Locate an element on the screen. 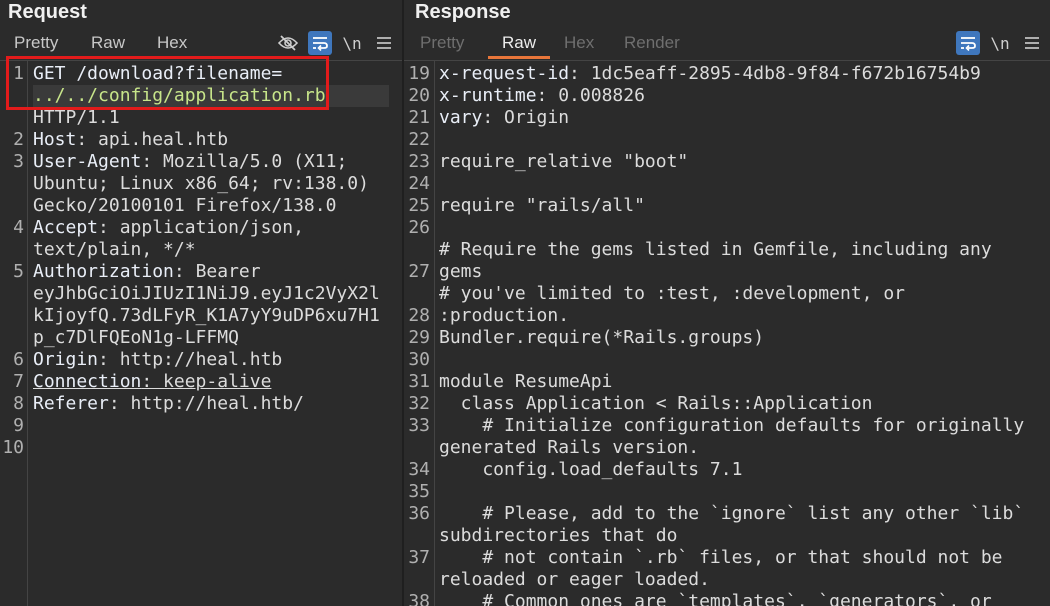 The image size is (1050, 606). header-value: : http://heal.htb is located at coordinates (190, 359).